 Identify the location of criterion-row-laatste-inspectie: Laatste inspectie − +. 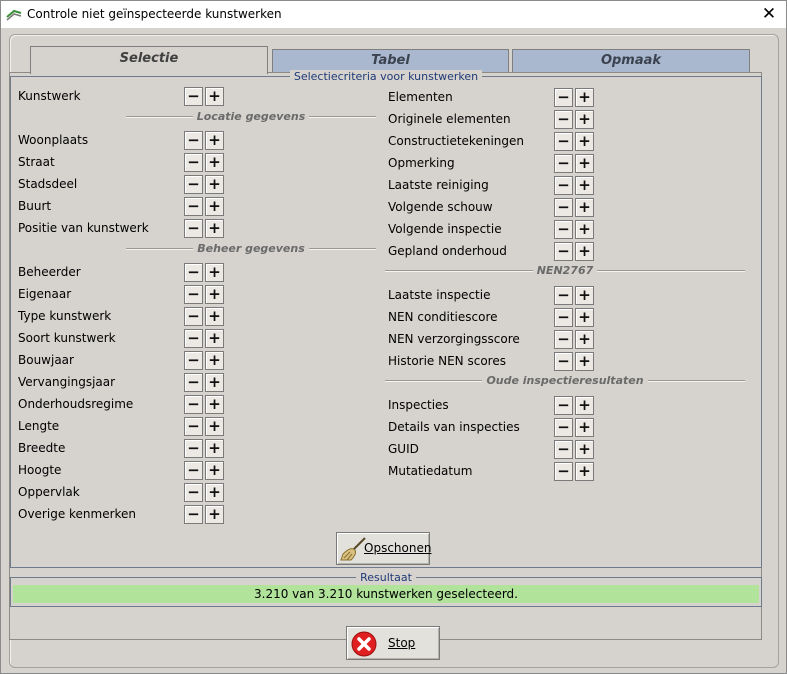
(491, 295).